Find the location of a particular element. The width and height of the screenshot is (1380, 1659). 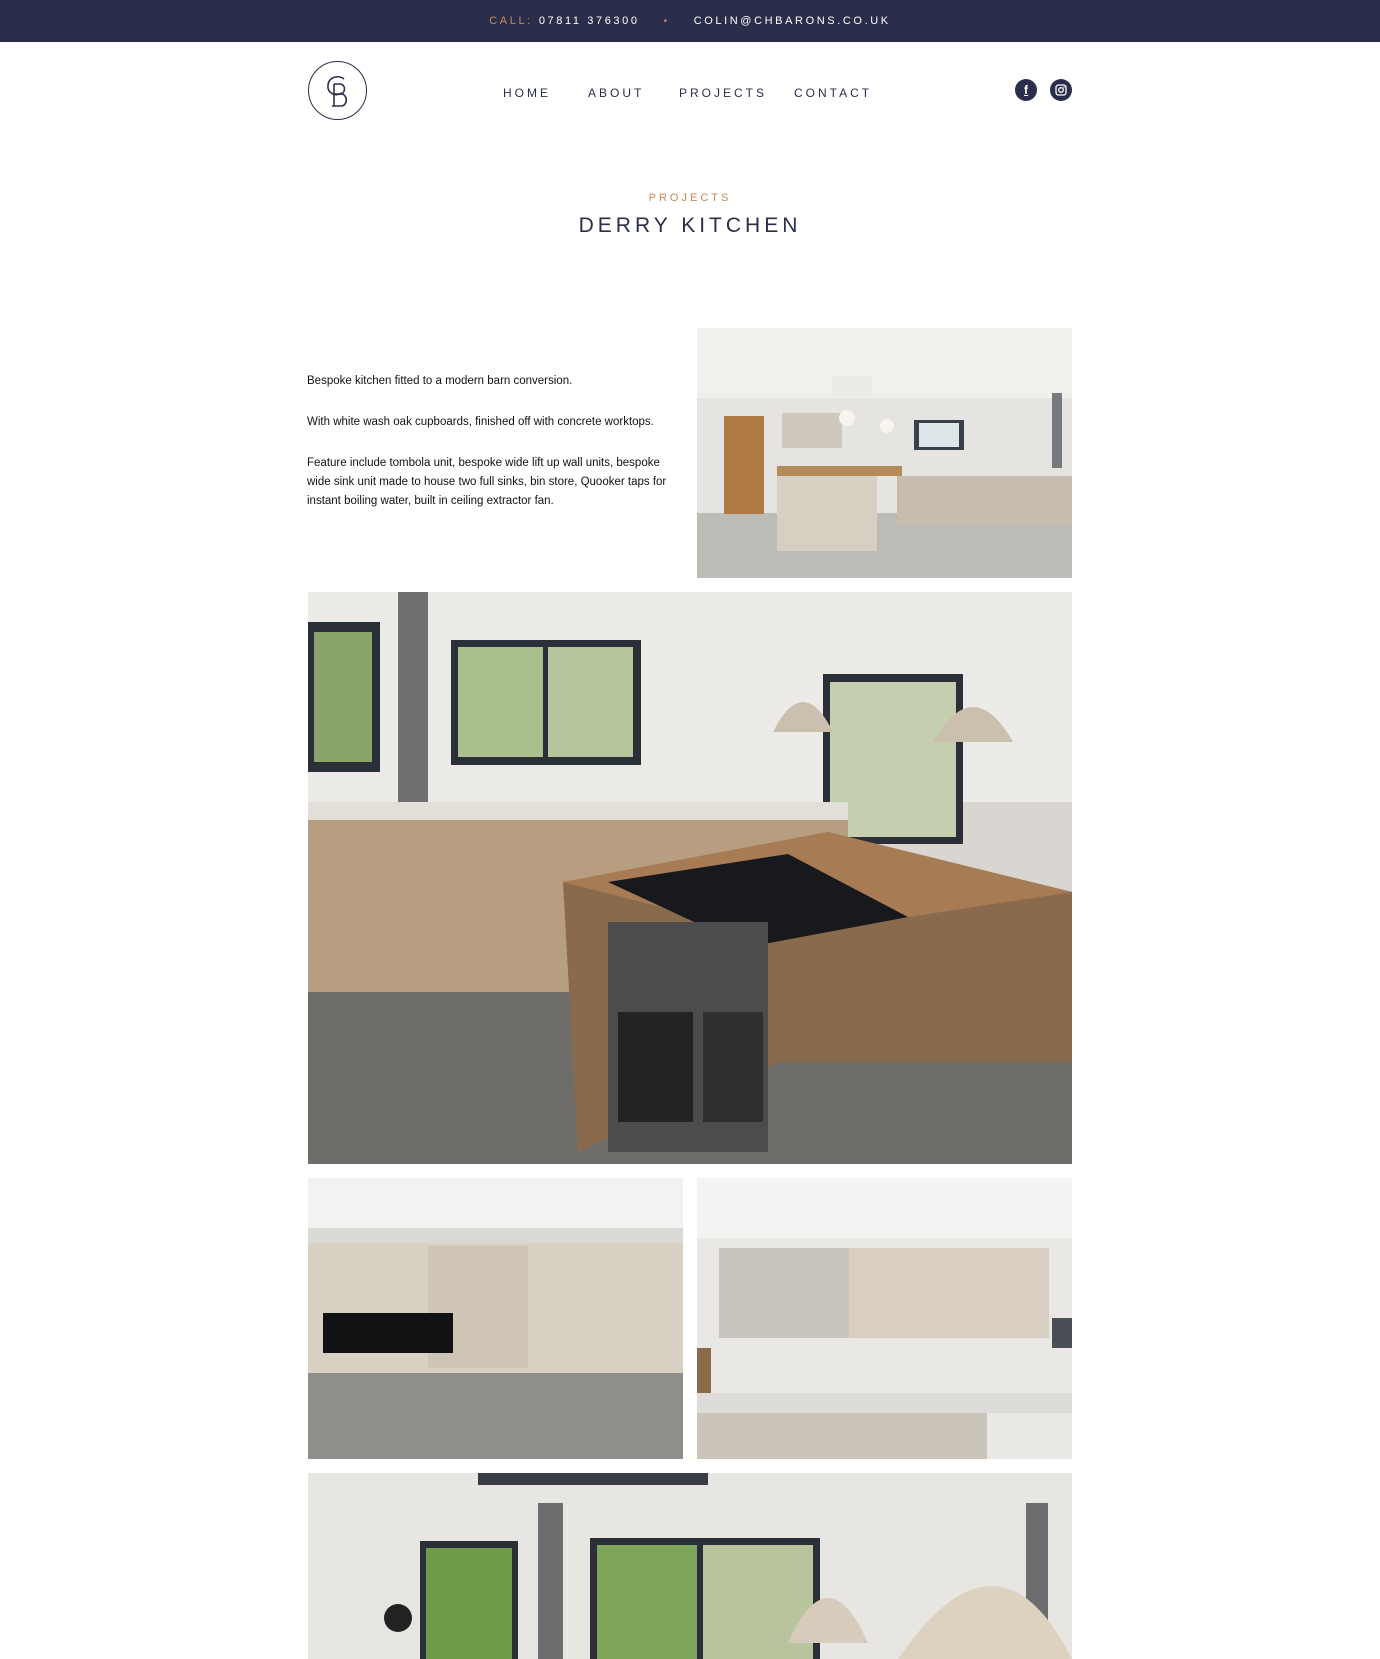

main-nav: HOME ABOUT PROJECTS CONTACT is located at coordinates (690, 94).